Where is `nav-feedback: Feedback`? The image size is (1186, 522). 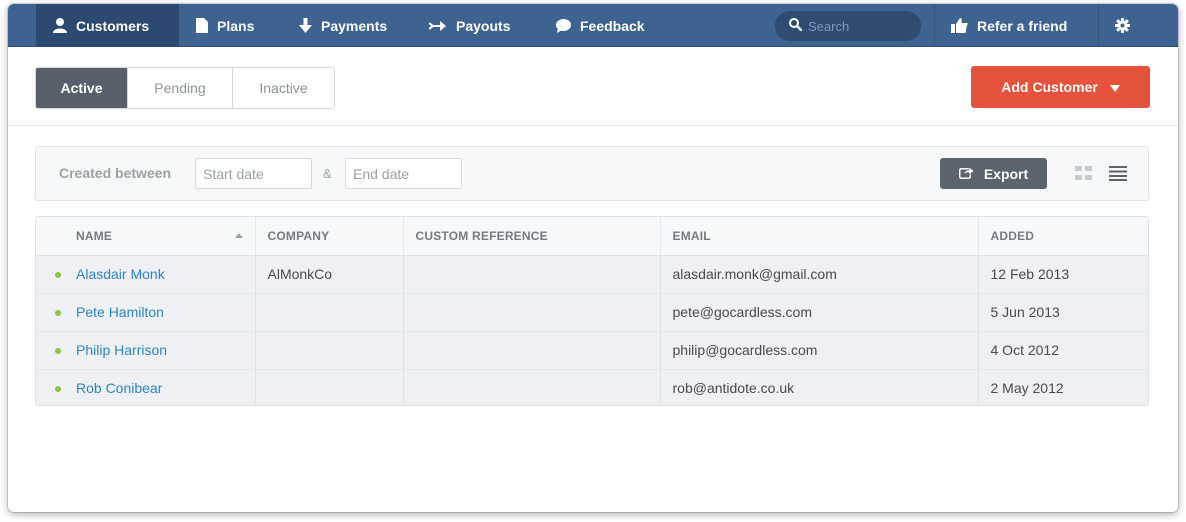 nav-feedback: Feedback is located at coordinates (601, 25).